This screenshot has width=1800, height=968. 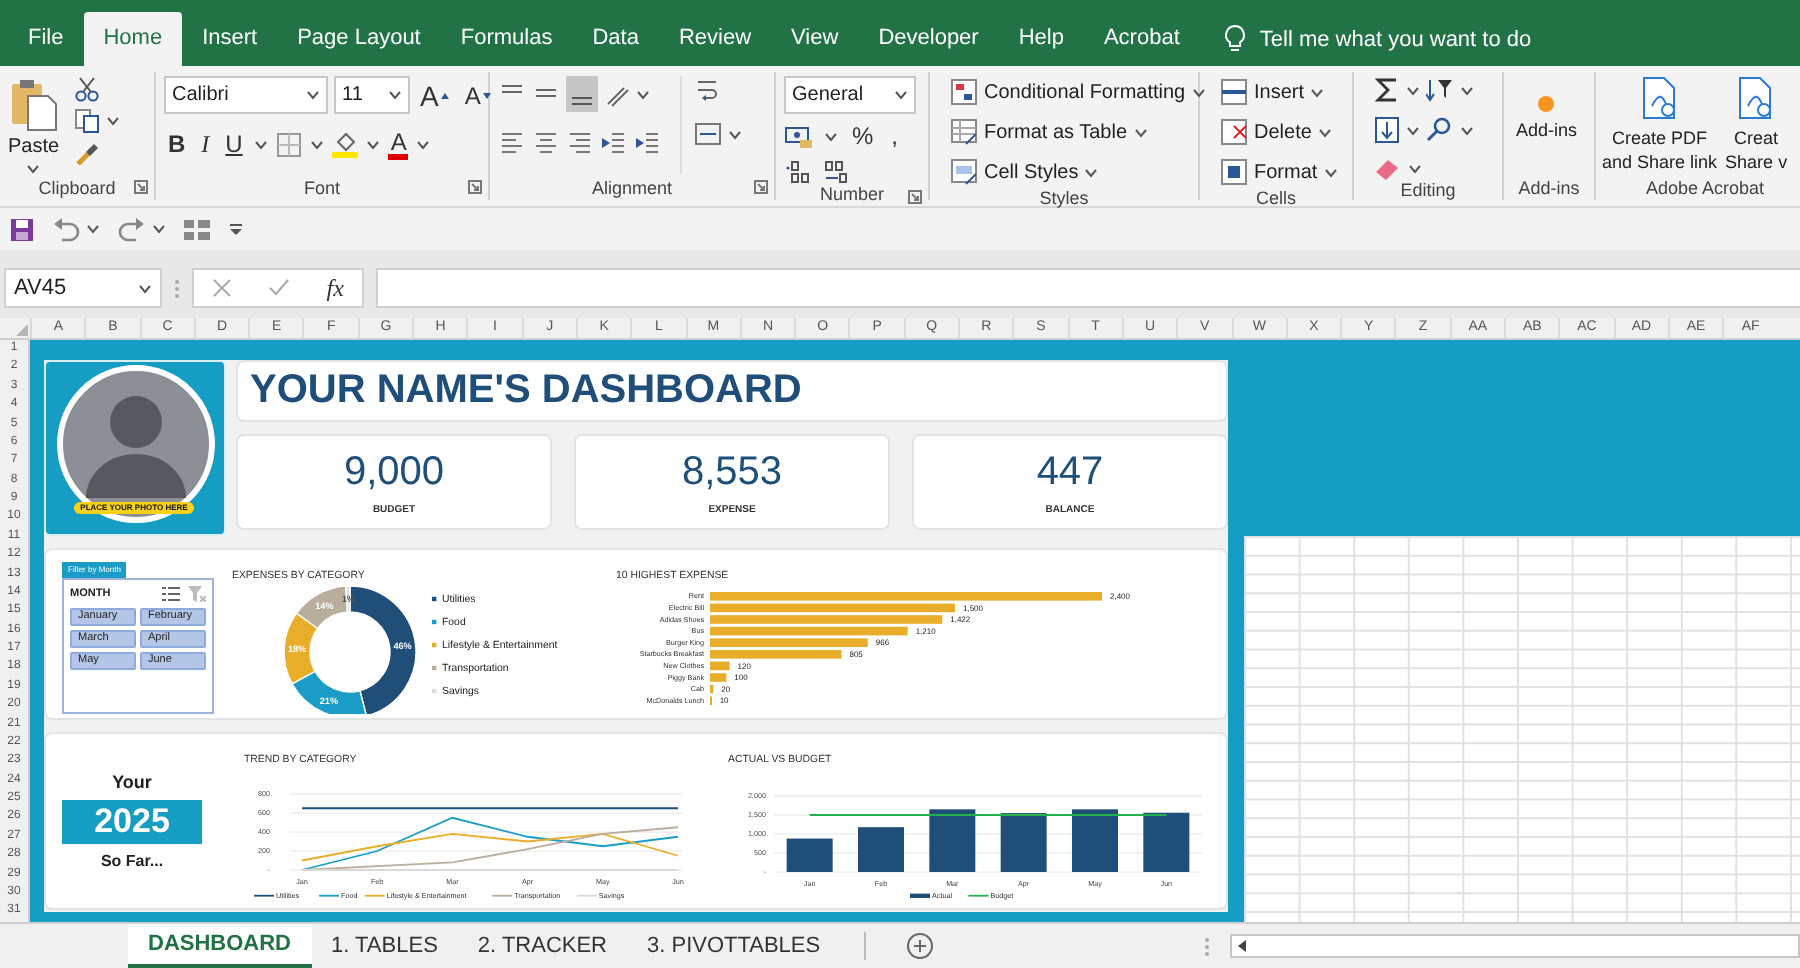 What do you see at coordinates (478, 95) in the screenshot?
I see `shrink-font-button: A` at bounding box center [478, 95].